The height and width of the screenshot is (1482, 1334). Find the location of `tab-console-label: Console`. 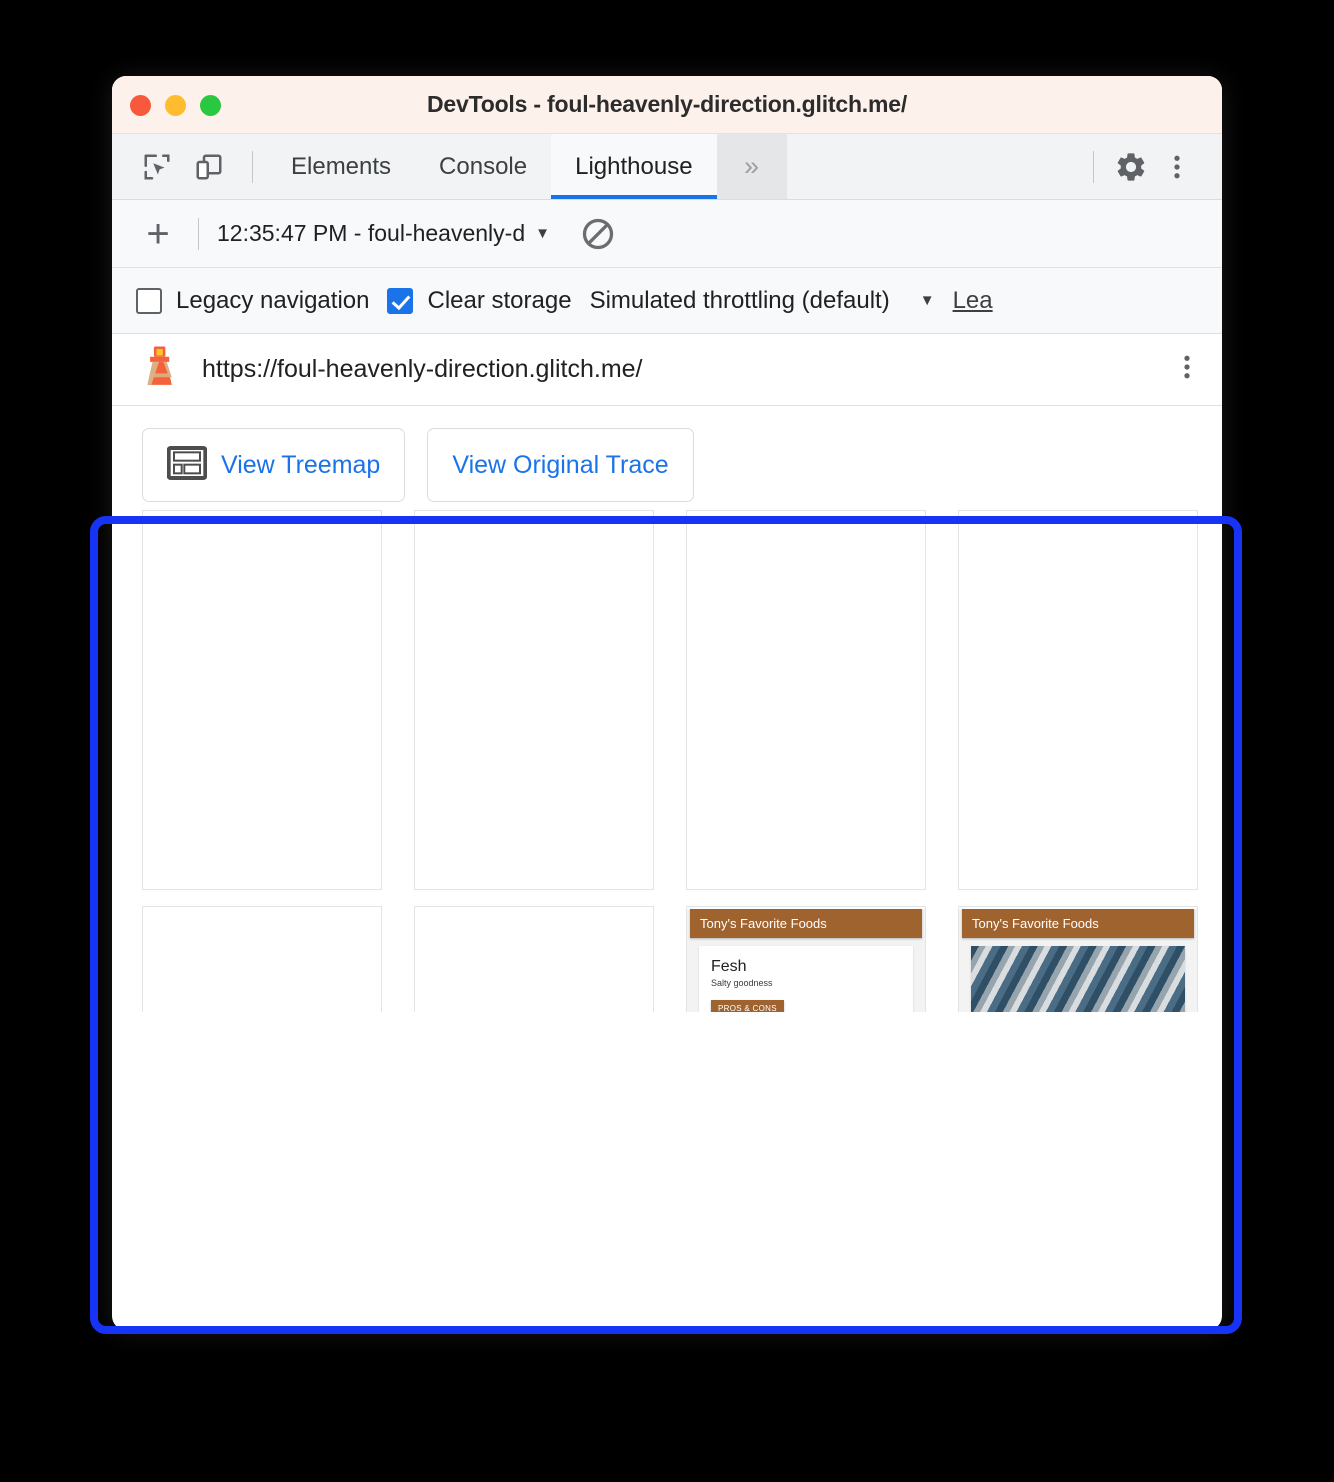

tab-console-label: Console is located at coordinates (483, 166).